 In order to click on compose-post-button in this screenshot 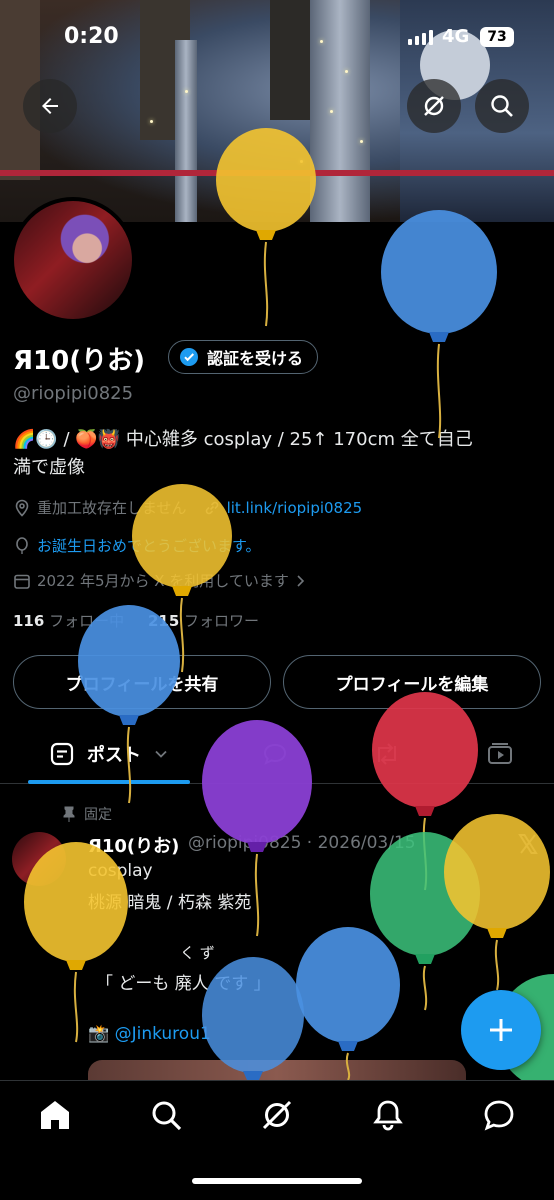, I will do `click(501, 1030)`.